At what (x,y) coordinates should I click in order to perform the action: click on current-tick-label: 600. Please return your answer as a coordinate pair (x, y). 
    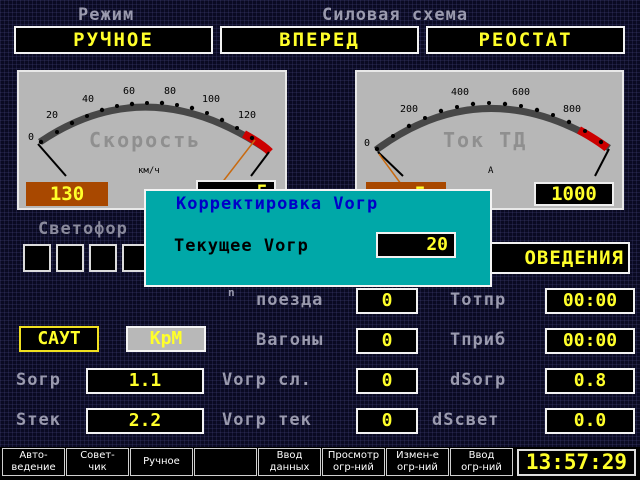
    Looking at the image, I should click on (521, 92).